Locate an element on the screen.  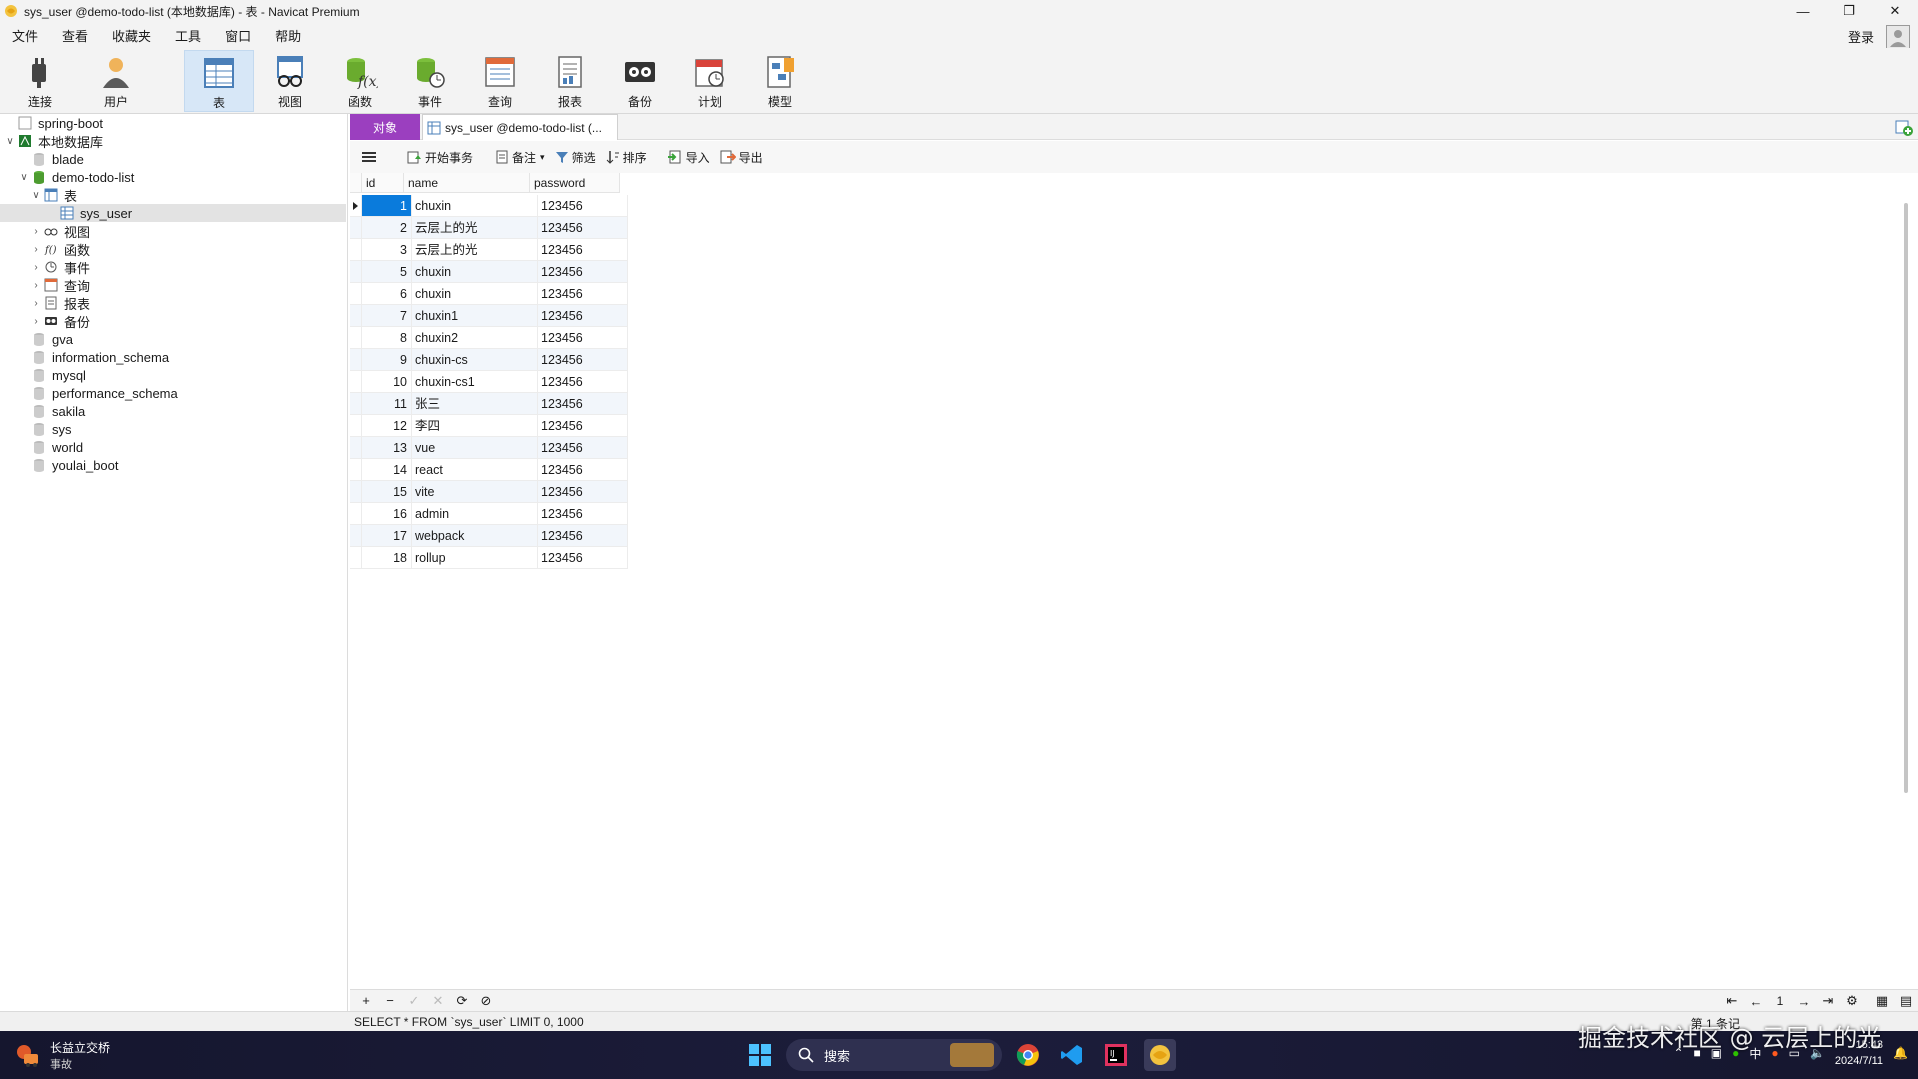
cell-id: 13 is located at coordinates (387, 448).